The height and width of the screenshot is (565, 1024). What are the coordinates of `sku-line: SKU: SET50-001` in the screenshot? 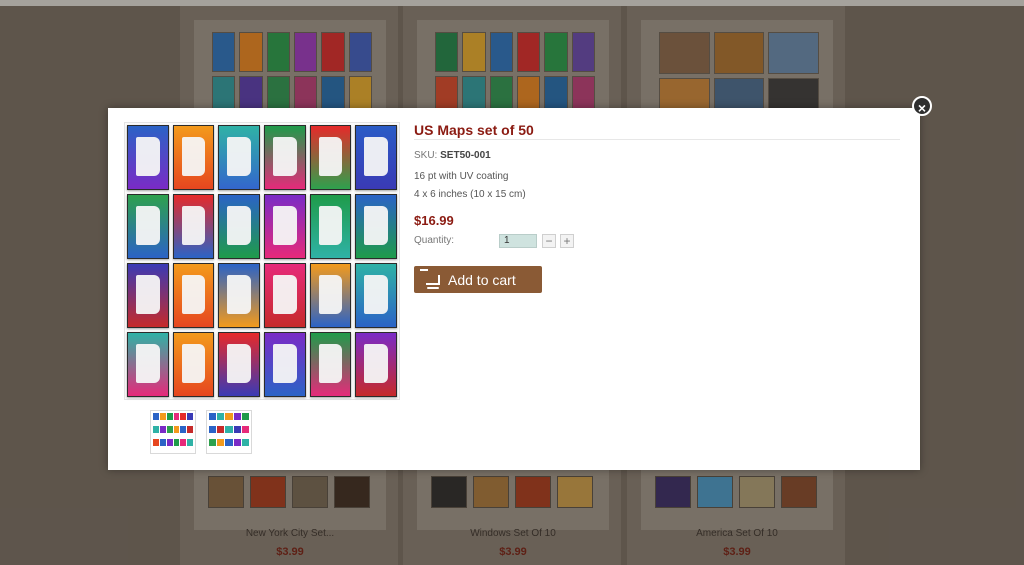 It's located at (452, 155).